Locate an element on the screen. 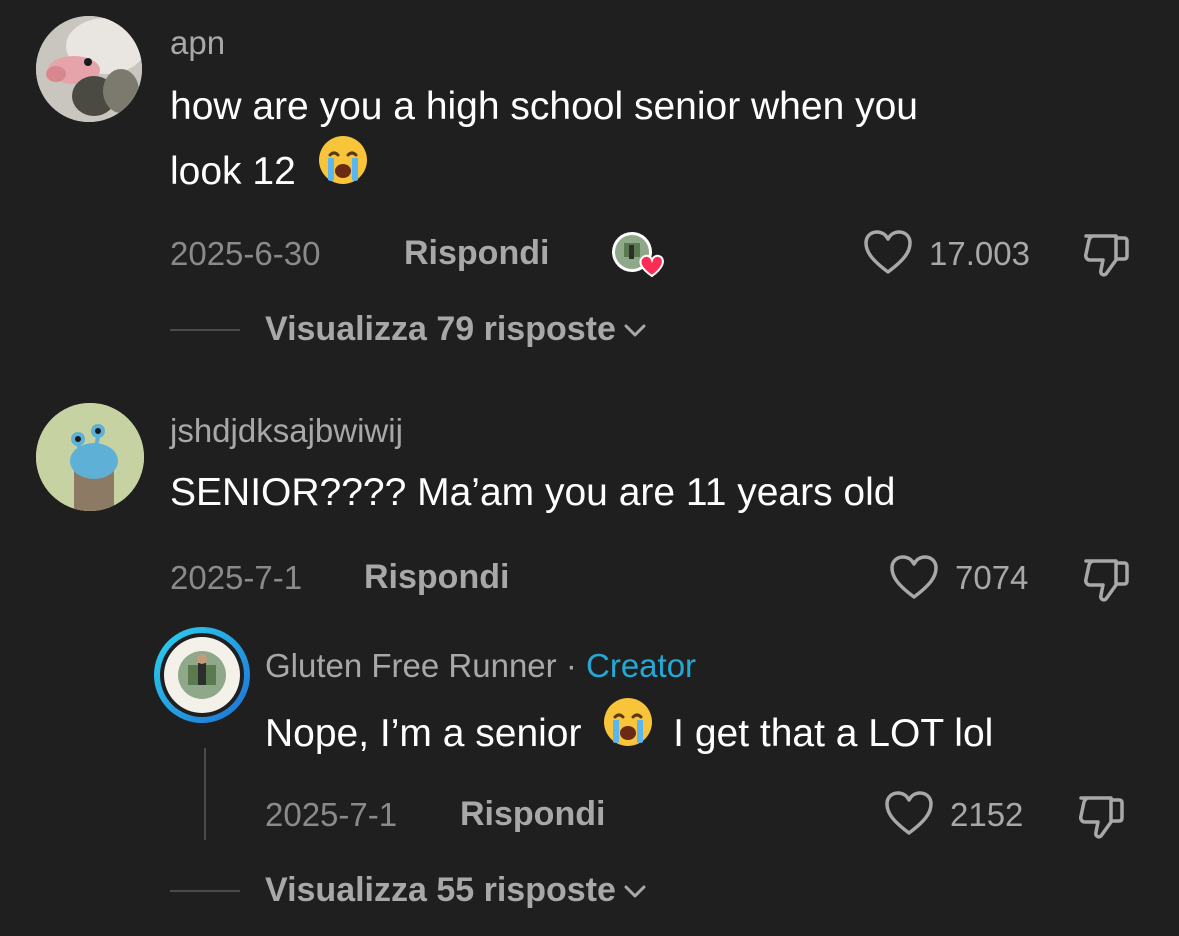 Image resolution: width=1179 pixels, height=936 pixels. reply-header: Gluten Free Runner · Creator is located at coordinates (480, 666).